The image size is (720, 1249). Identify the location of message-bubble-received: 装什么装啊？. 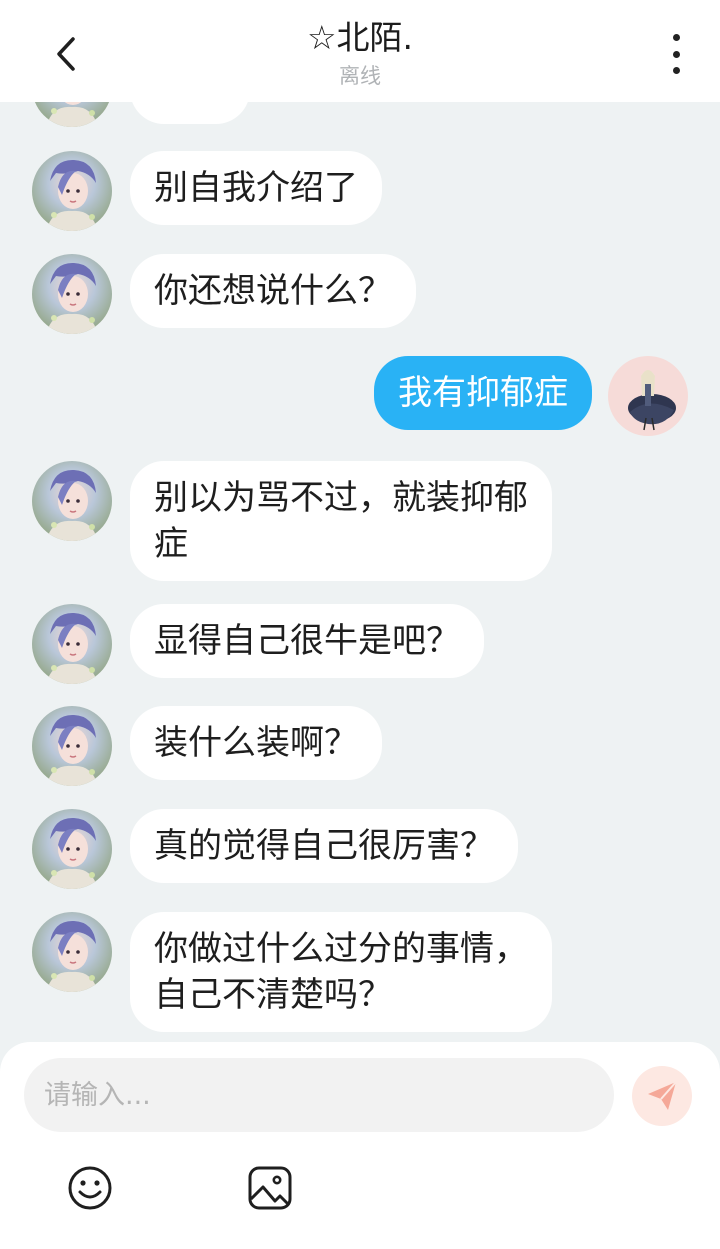
(256, 743).